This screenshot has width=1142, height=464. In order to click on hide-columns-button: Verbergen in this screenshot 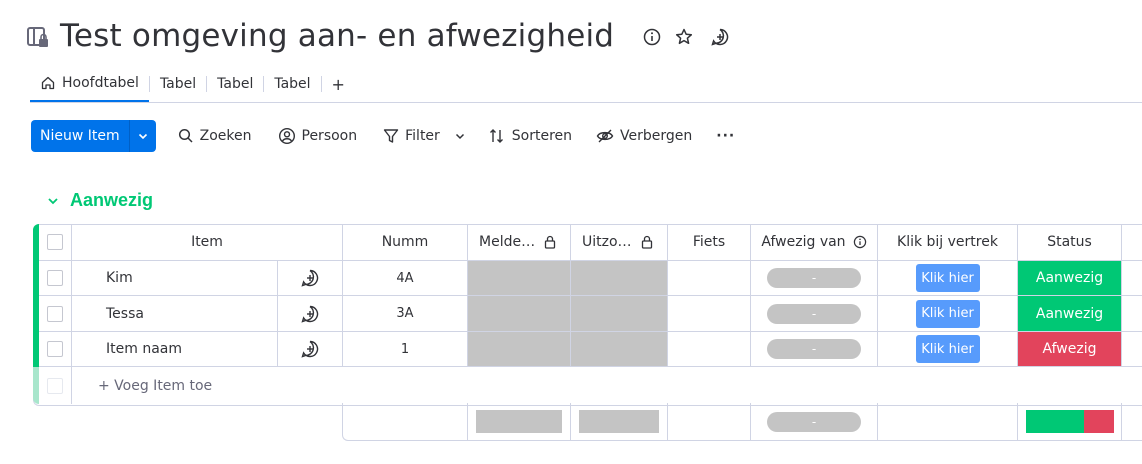, I will do `click(644, 136)`.